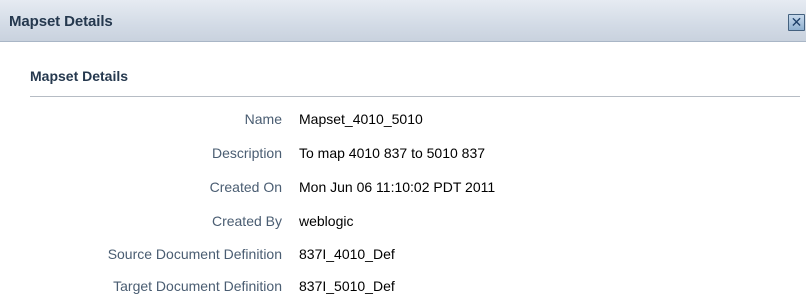 The height and width of the screenshot is (298, 806). Describe the element at coordinates (347, 254) in the screenshot. I see `field-value-source-document-definition: 837I_4010_Def` at that location.